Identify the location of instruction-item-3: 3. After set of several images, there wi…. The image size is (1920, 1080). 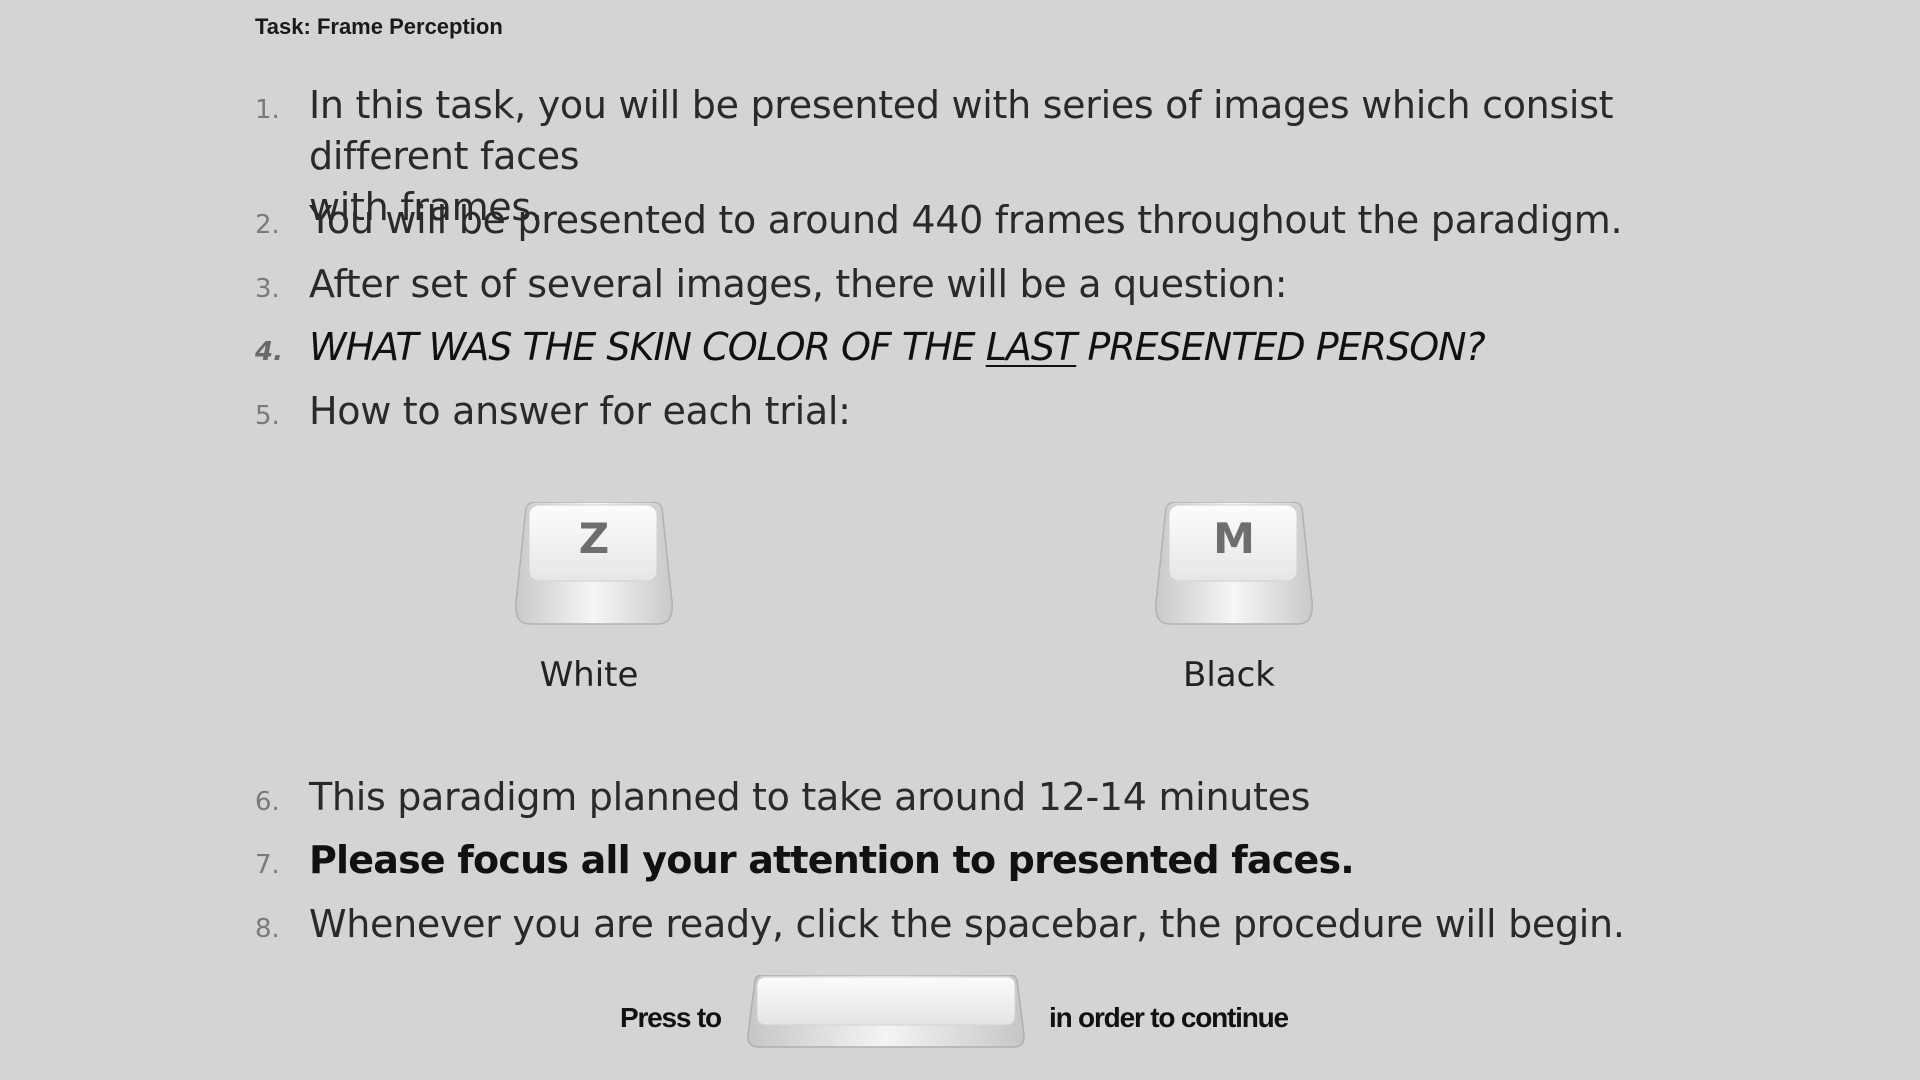
(955, 284).